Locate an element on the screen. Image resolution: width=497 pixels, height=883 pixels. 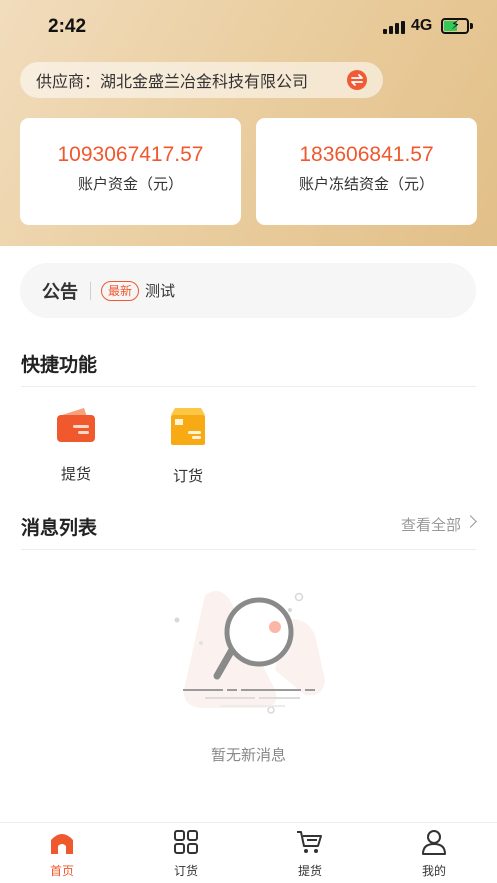
tab-home: 首页 is located at coordinates (62, 854).